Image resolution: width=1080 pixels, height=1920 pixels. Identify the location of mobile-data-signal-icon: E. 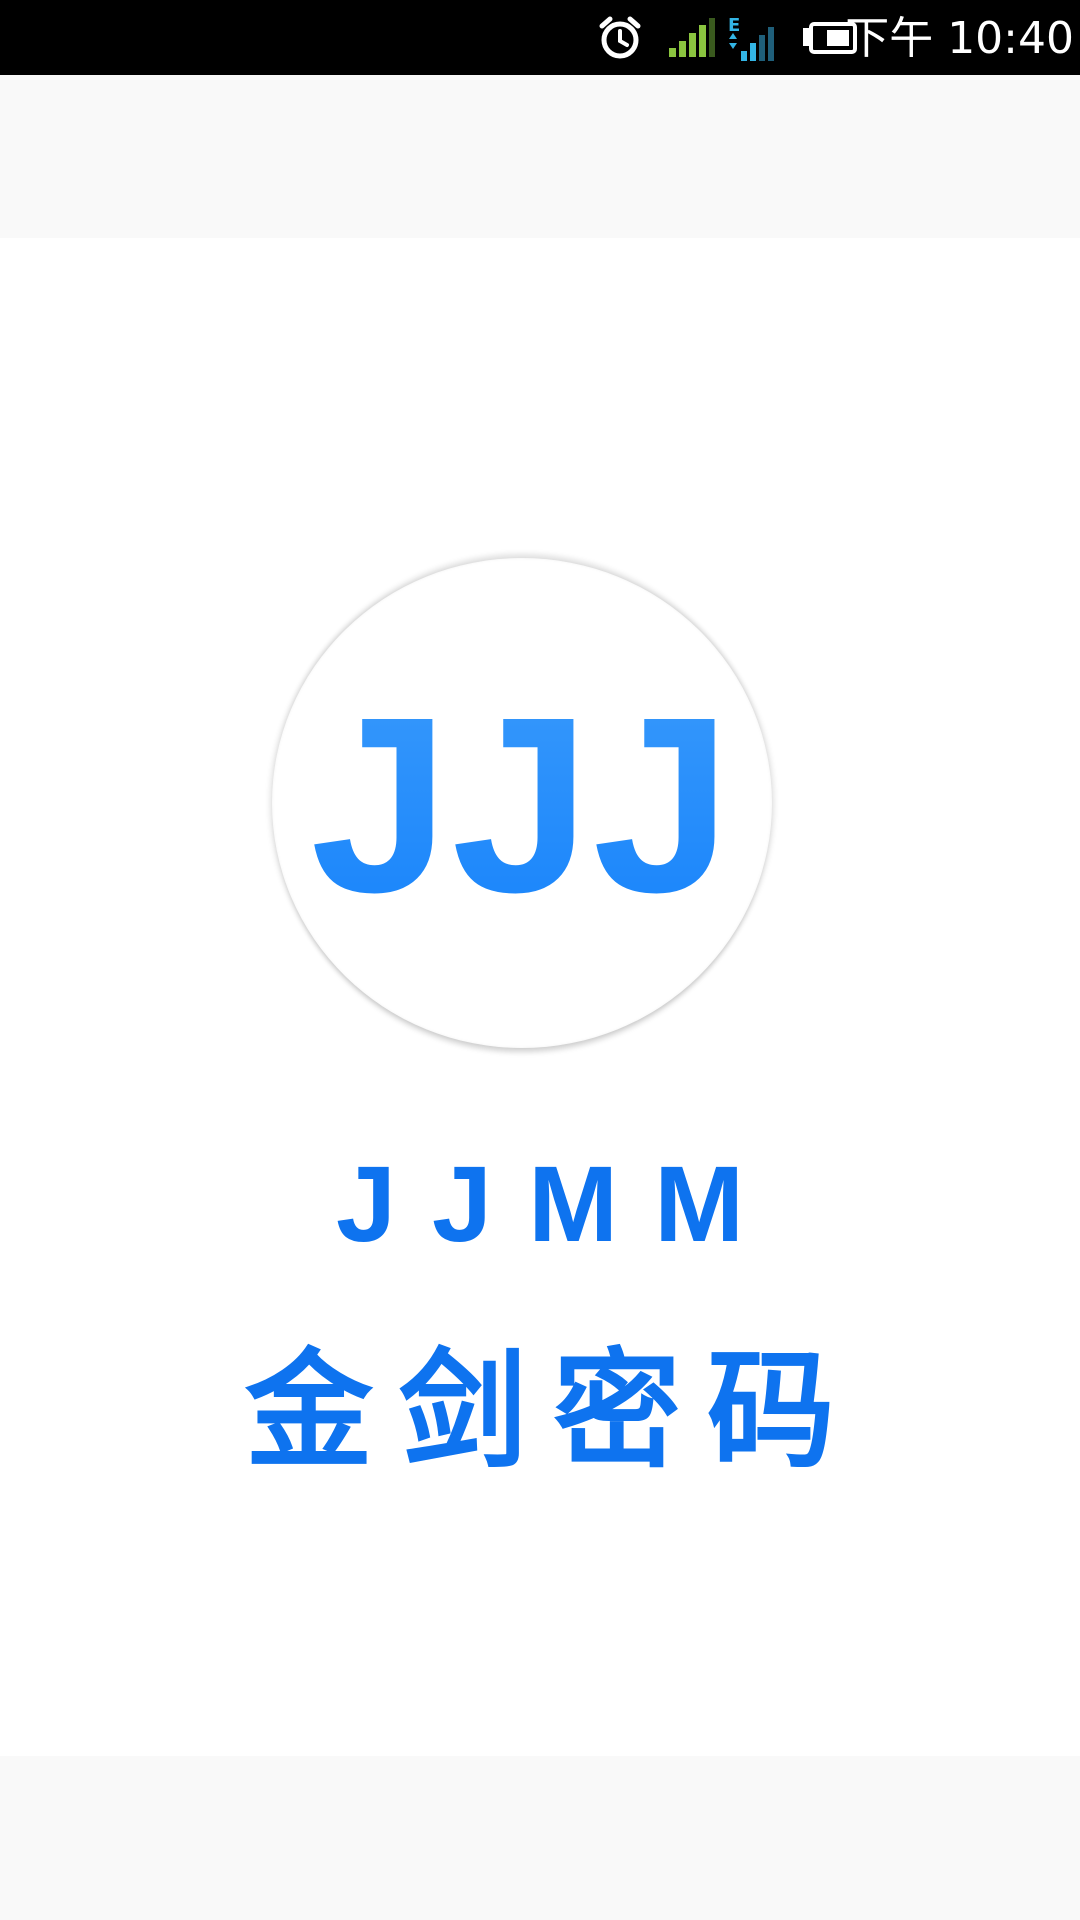
(753, 37).